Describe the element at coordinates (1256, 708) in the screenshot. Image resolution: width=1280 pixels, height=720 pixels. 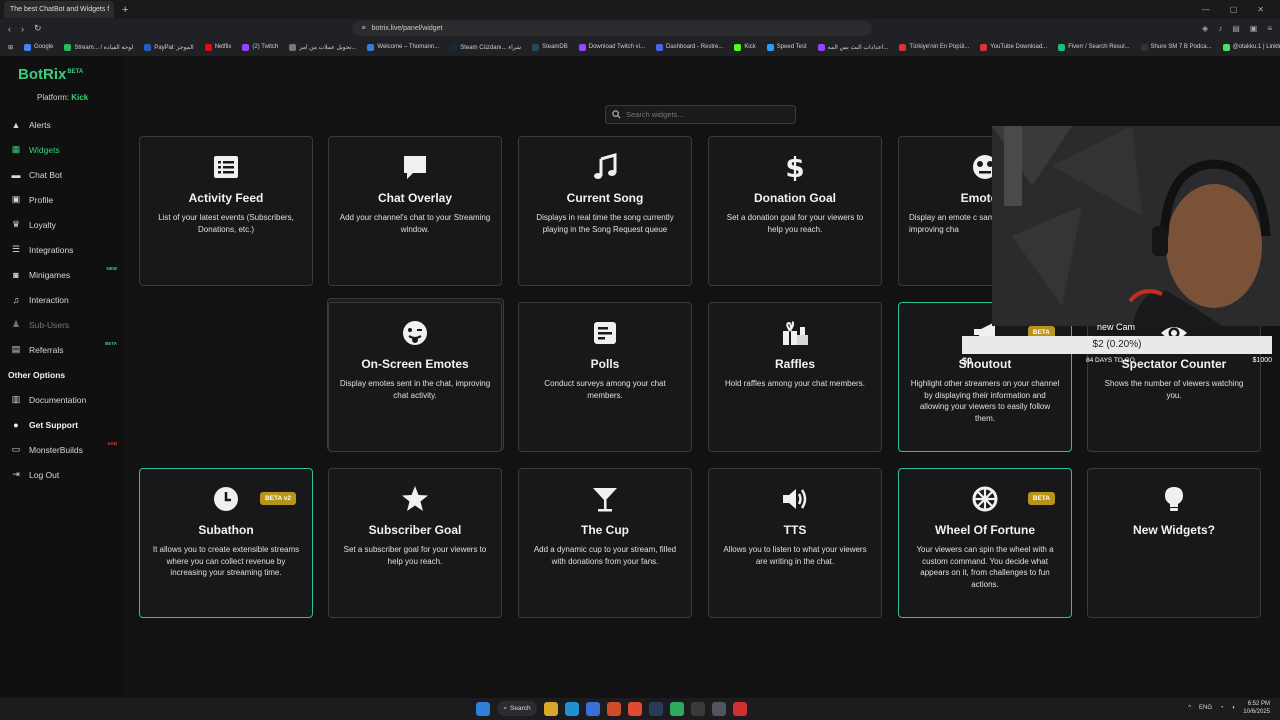
I see `clock: 6:52 PM 10/6/2025` at that location.